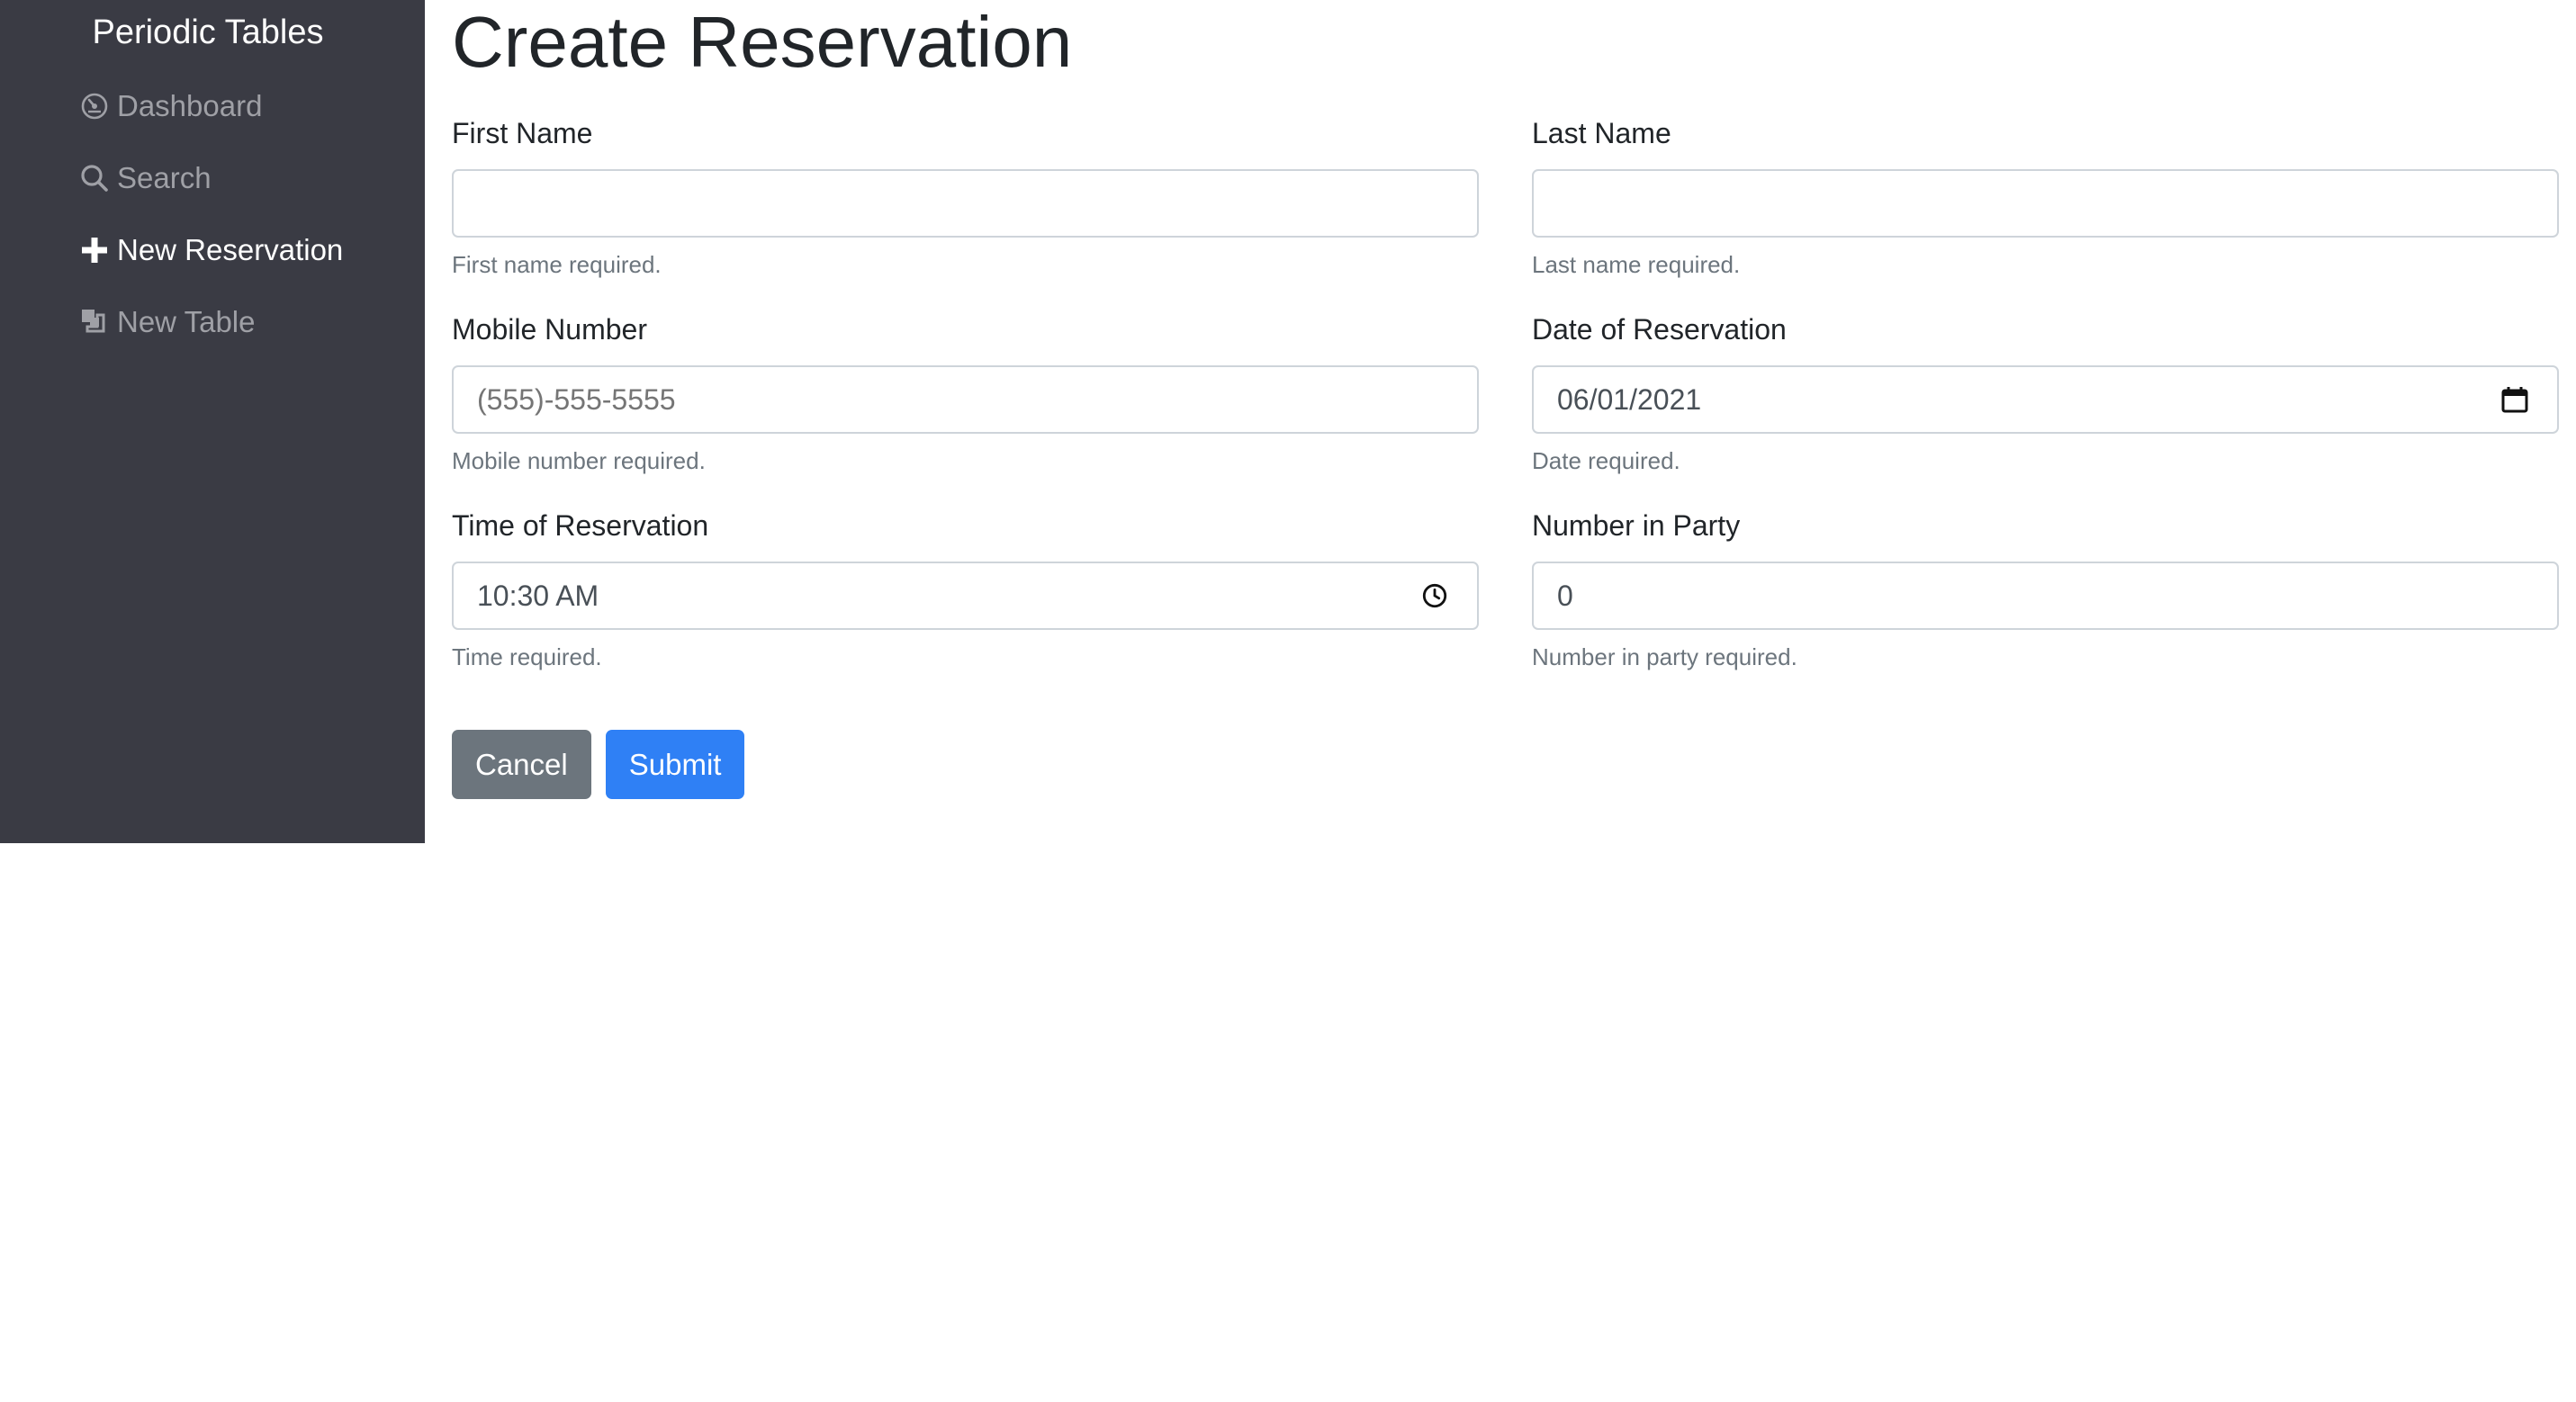  I want to click on reservation-time-help: Time required., so click(527, 656).